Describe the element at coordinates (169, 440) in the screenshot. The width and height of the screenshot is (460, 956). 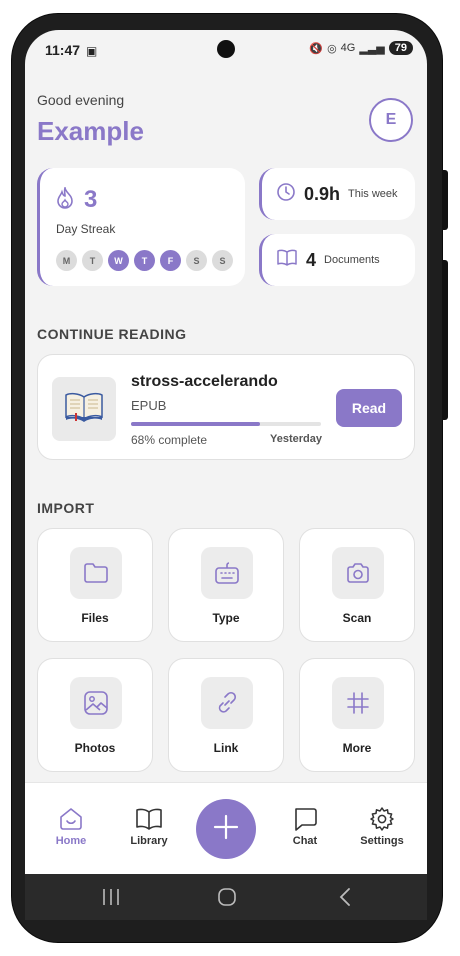
I see `progress-text: 68% complete` at that location.